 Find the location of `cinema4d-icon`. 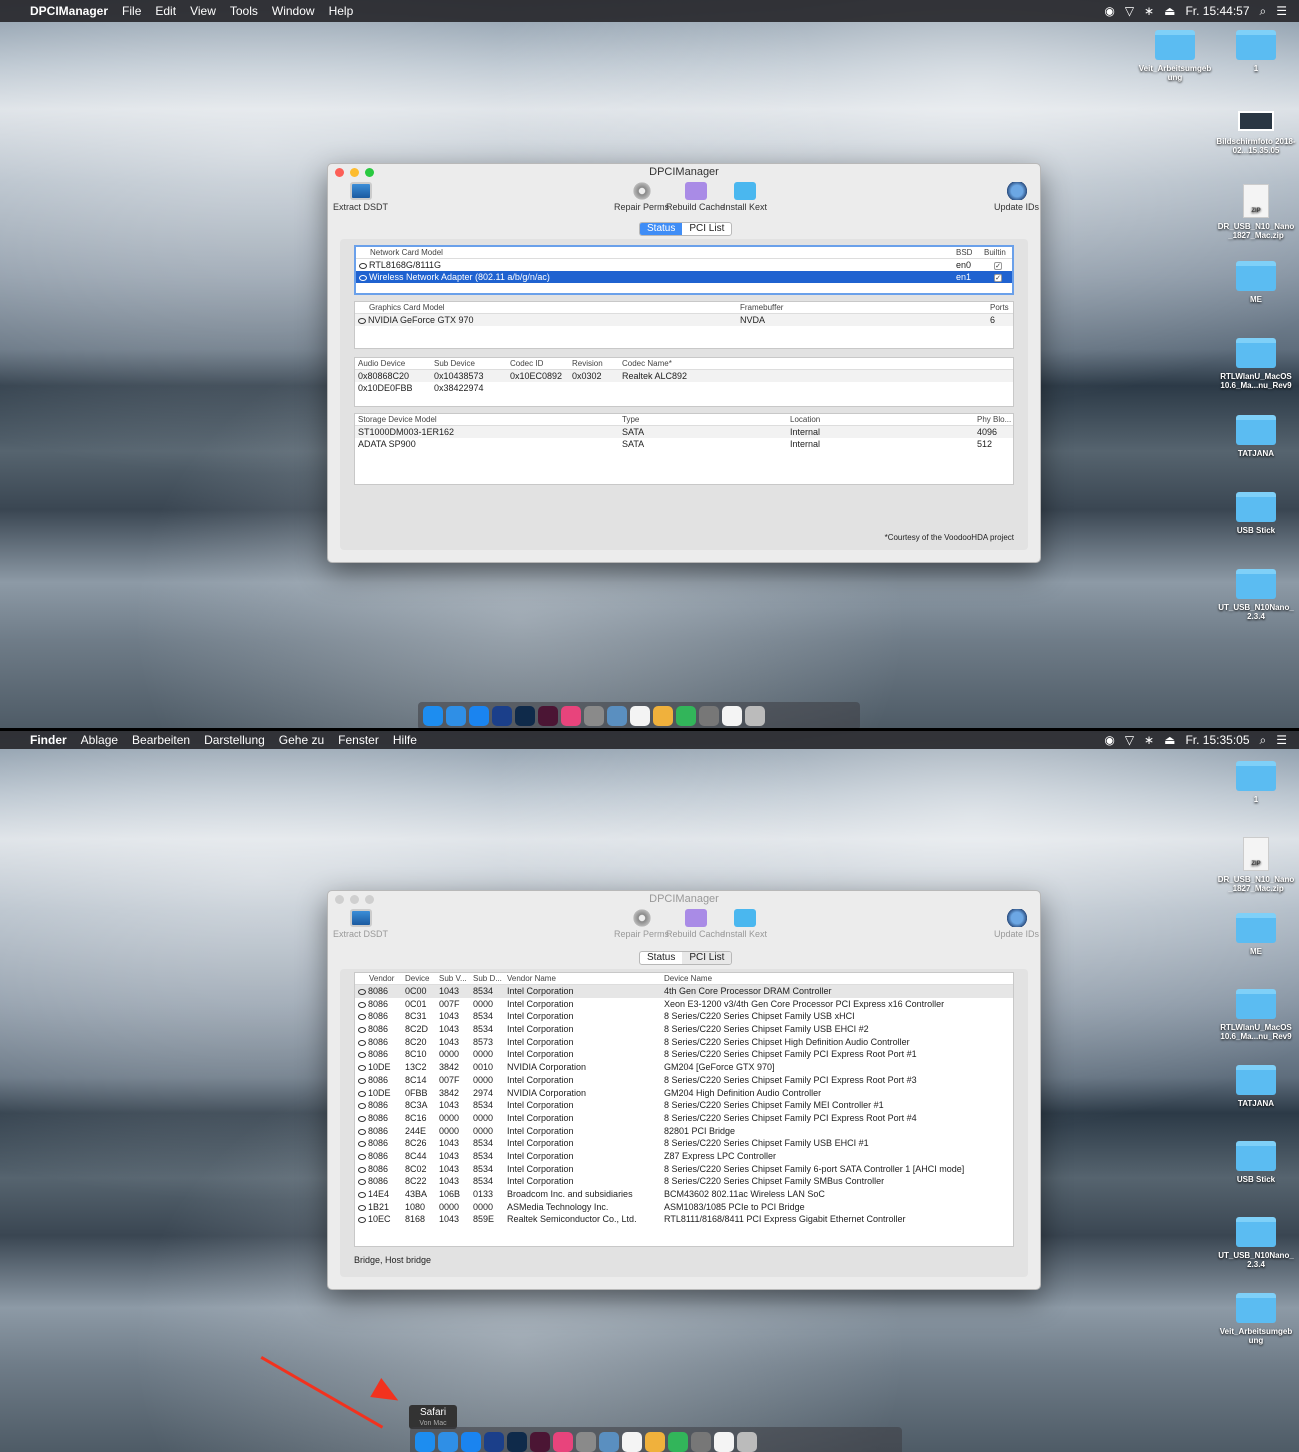

cinema4d-icon is located at coordinates (494, 1442).